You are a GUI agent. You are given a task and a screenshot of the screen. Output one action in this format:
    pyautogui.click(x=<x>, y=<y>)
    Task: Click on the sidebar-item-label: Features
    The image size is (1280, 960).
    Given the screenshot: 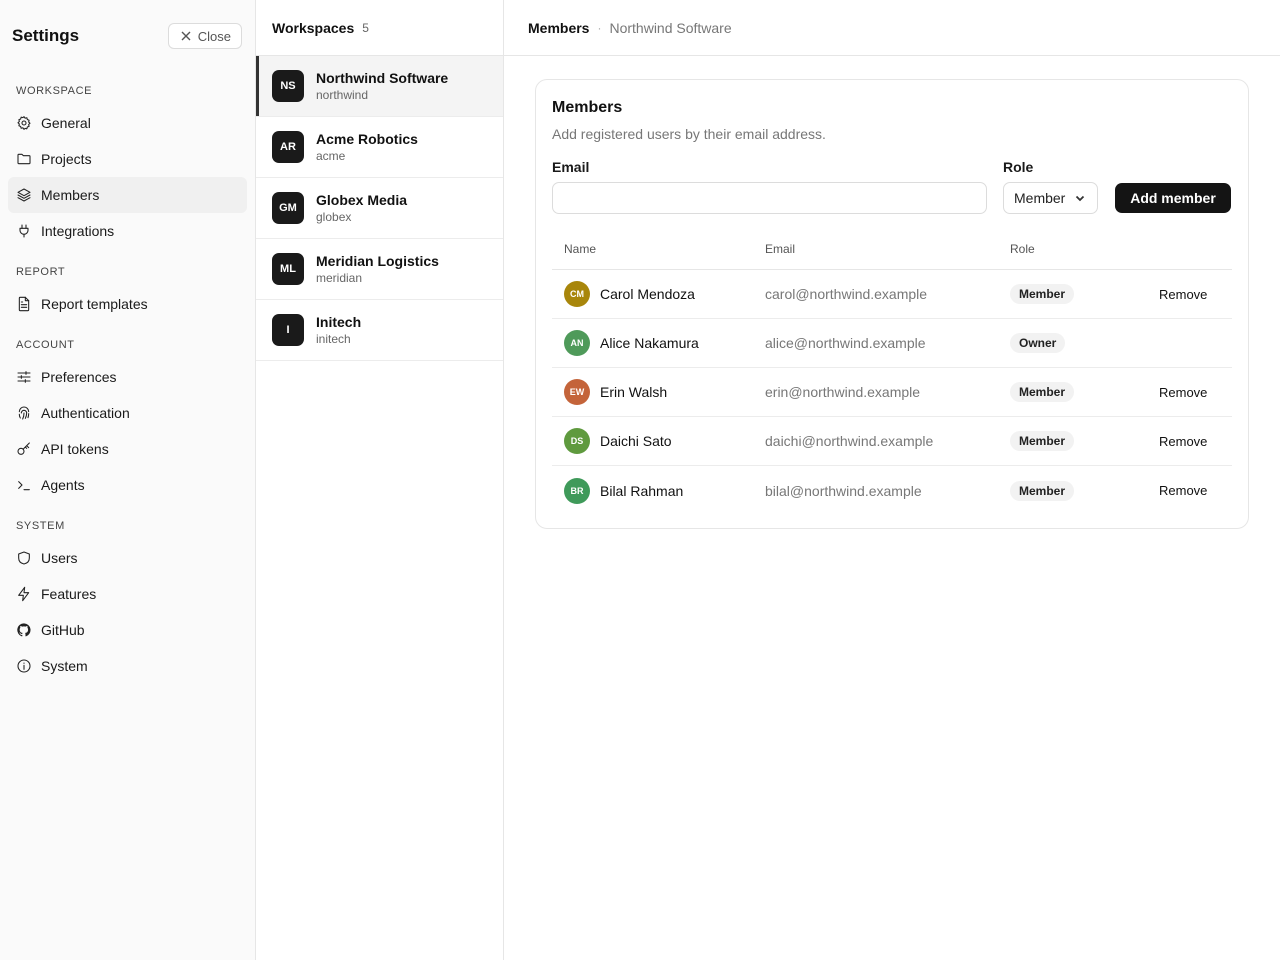 What is the action you would take?
    pyautogui.click(x=69, y=594)
    